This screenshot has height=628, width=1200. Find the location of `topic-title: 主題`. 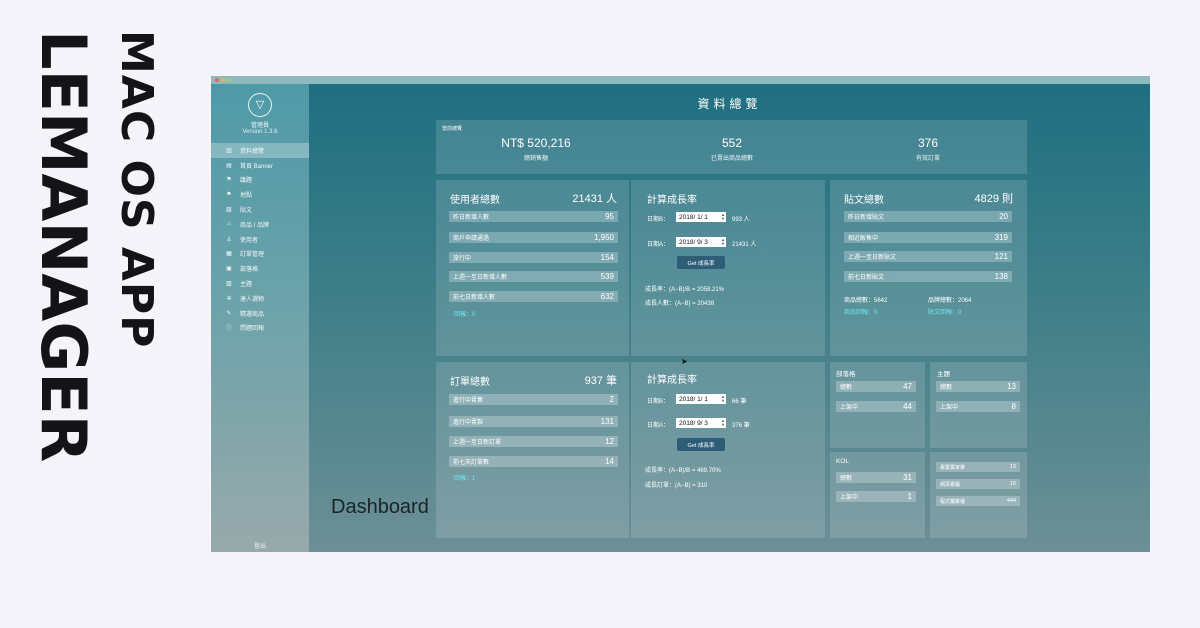

topic-title: 主題 is located at coordinates (943, 374).